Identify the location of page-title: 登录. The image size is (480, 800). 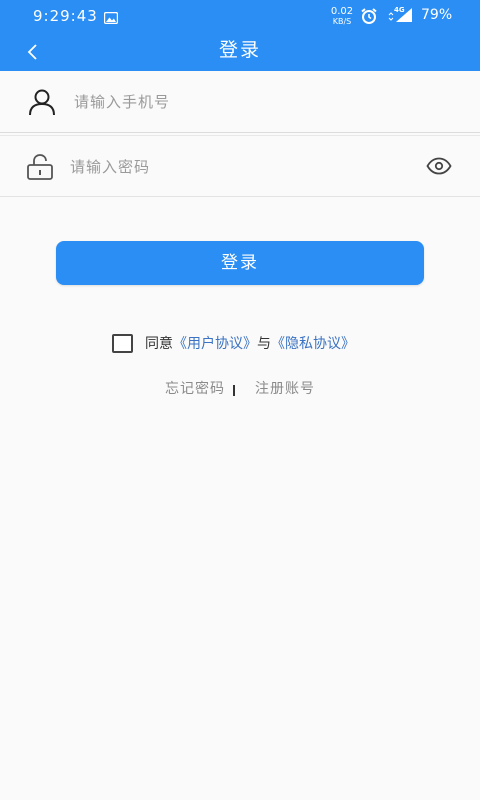
(239, 50).